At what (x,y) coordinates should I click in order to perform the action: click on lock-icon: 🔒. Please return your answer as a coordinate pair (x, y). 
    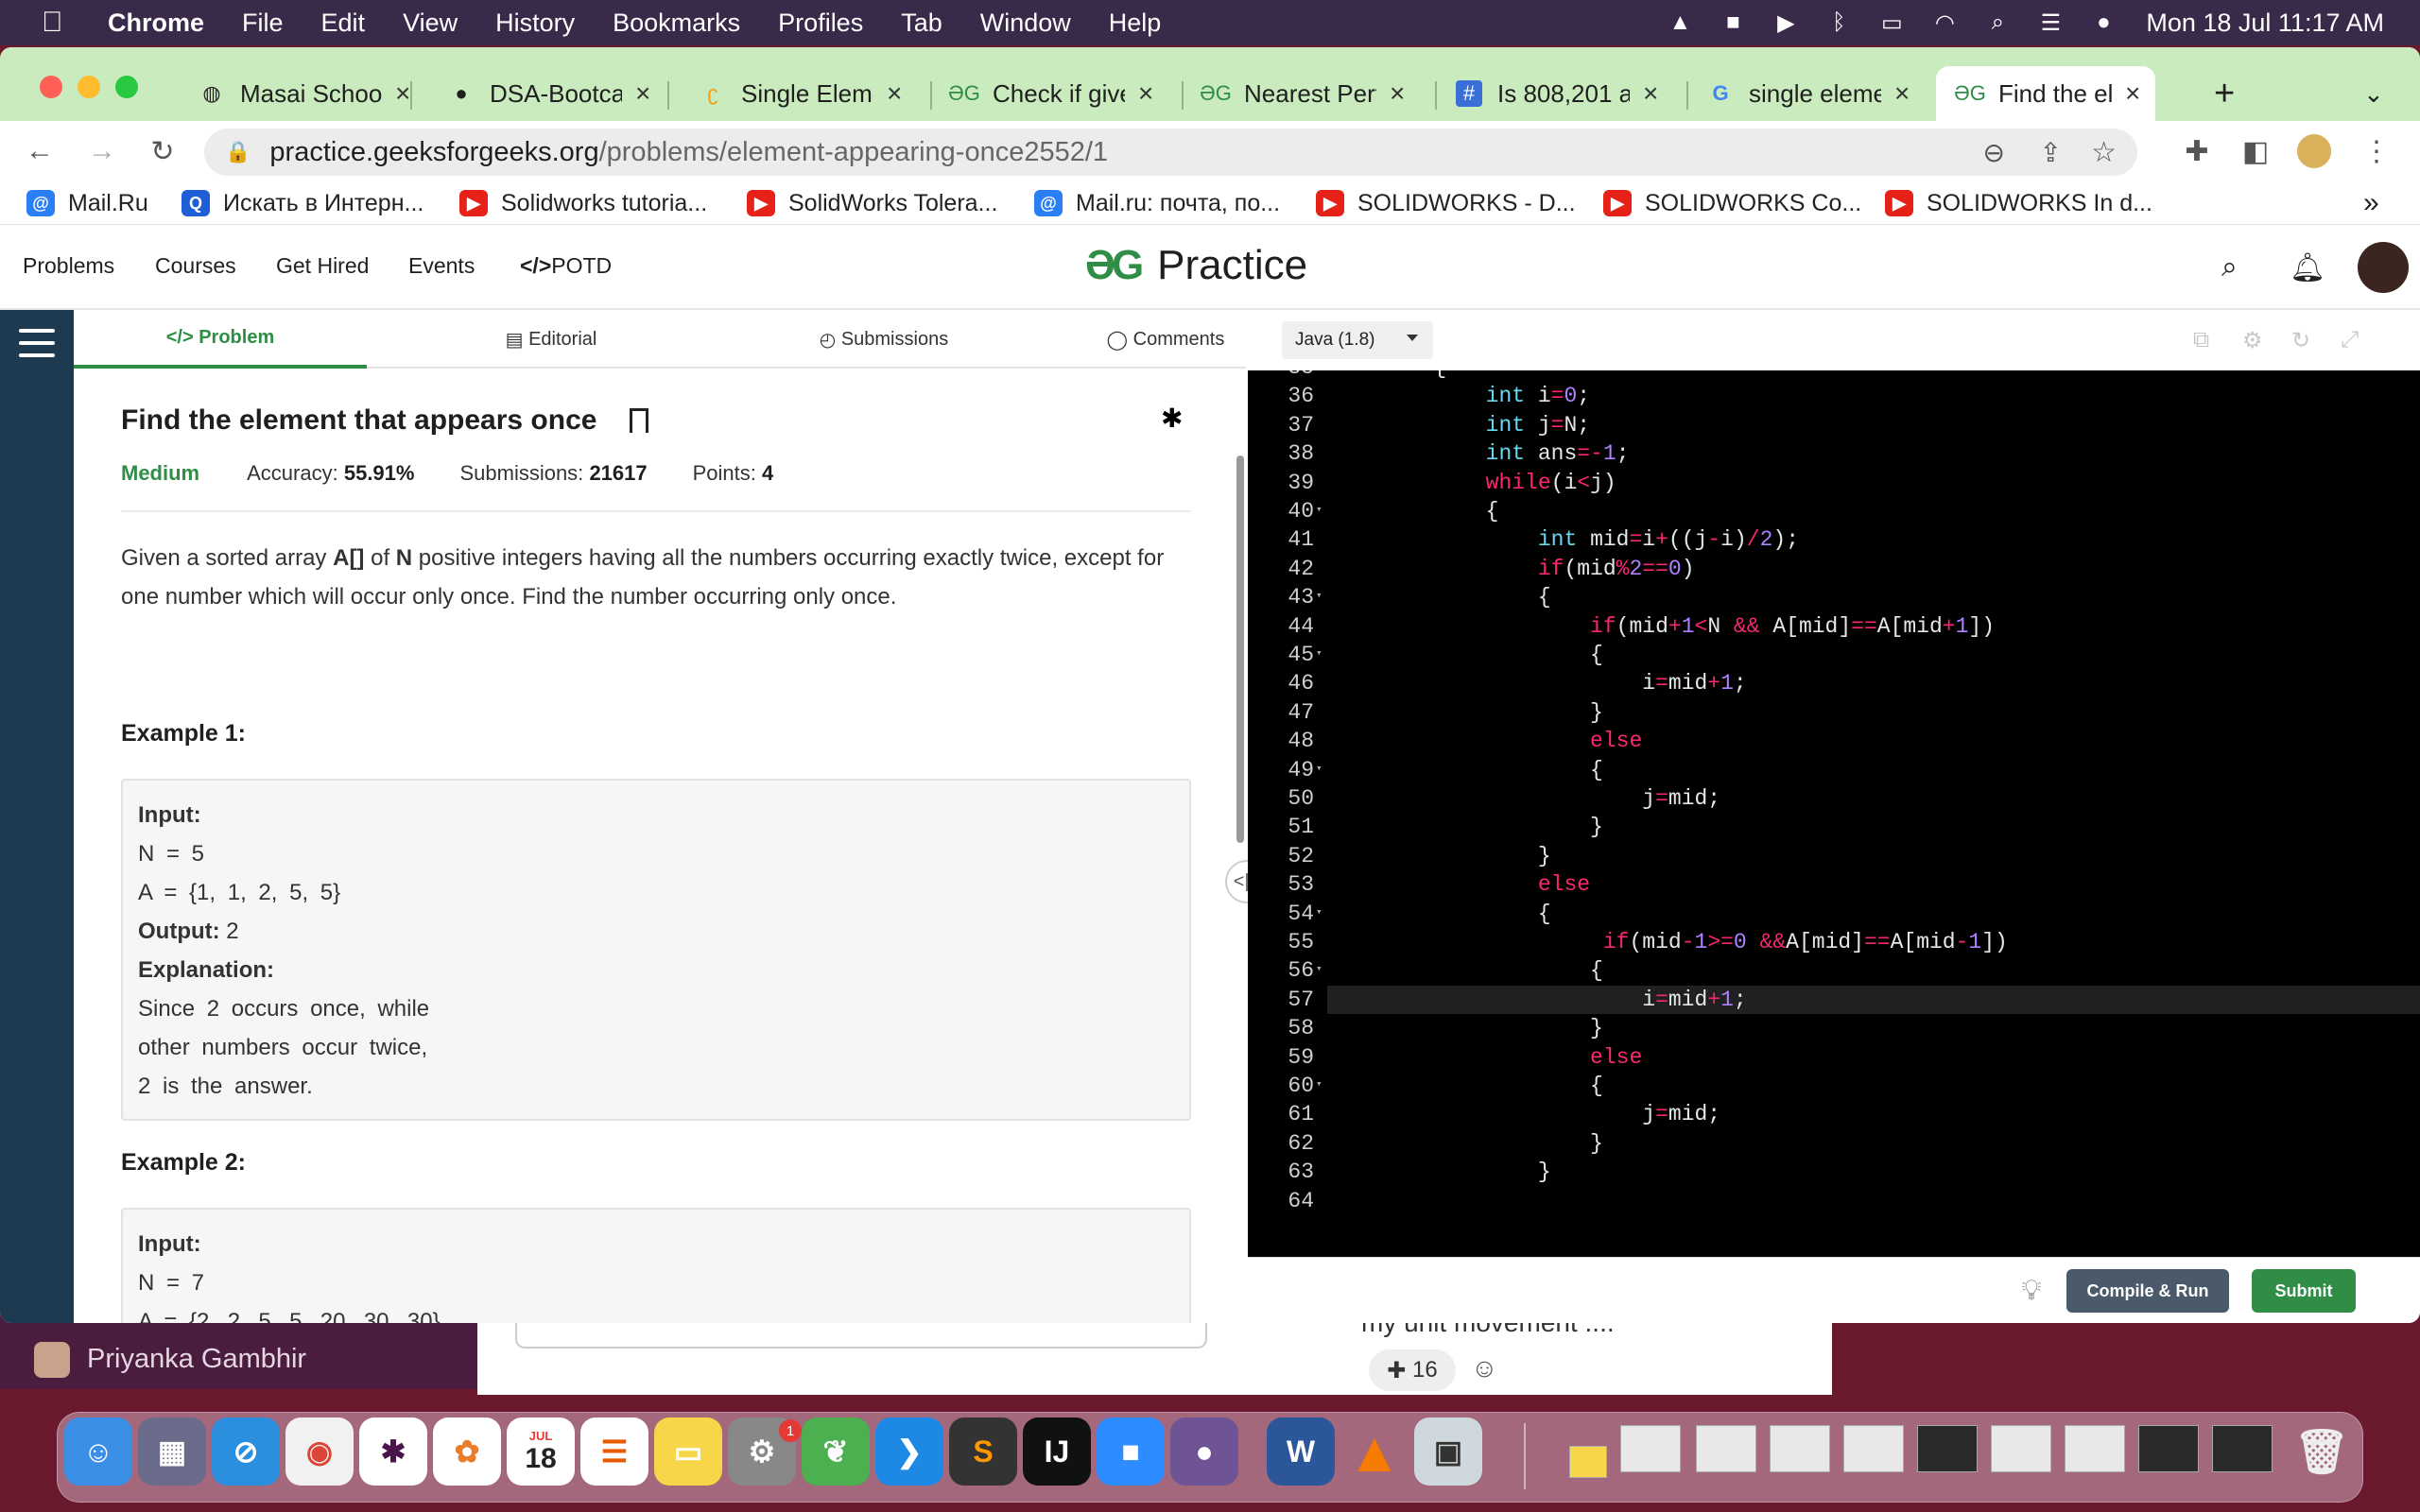
    Looking at the image, I should click on (238, 152).